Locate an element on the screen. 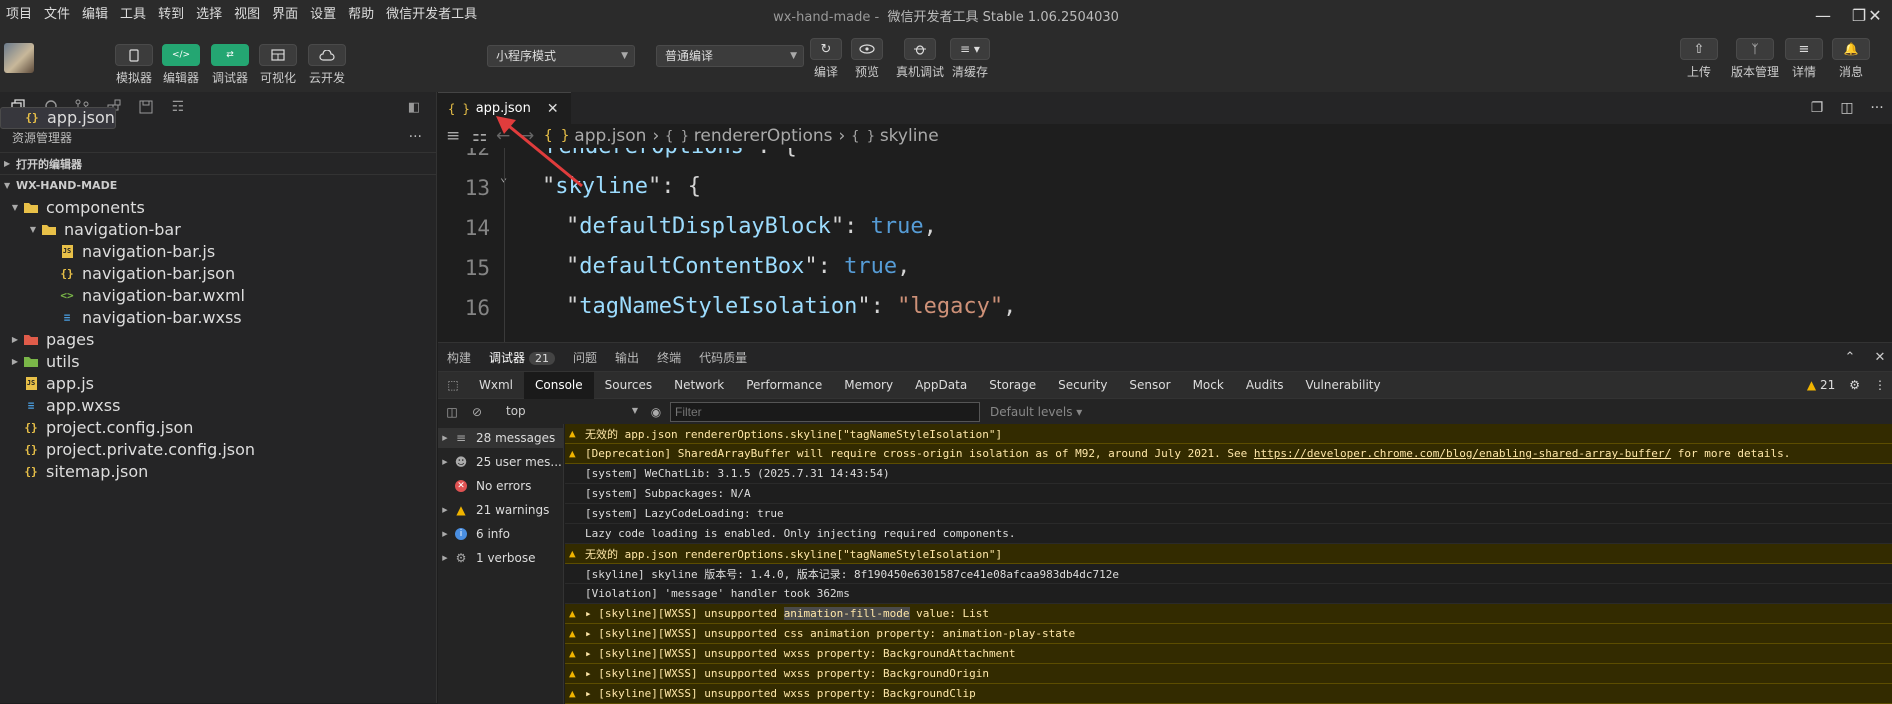  message-group: ▶ ⚙ 1 verbose is located at coordinates (500, 558).